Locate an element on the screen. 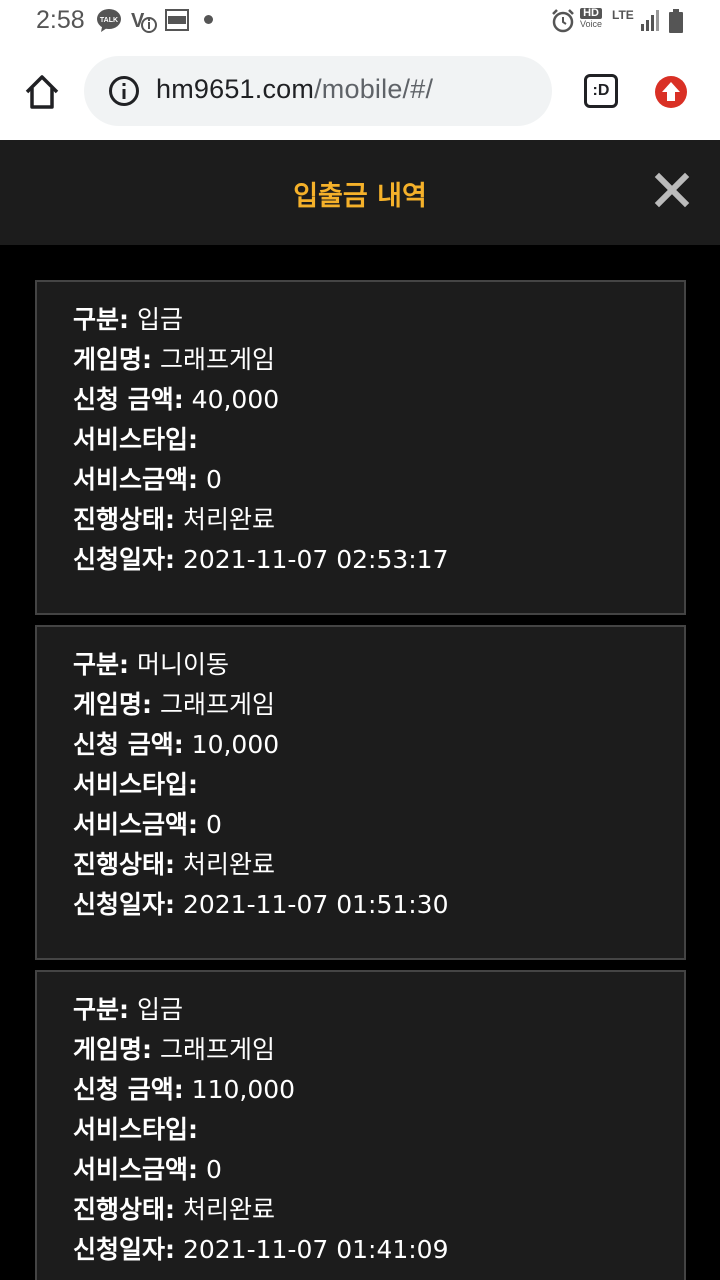  address-bar: hm9651.com/mobile/#/ is located at coordinates (318, 91).